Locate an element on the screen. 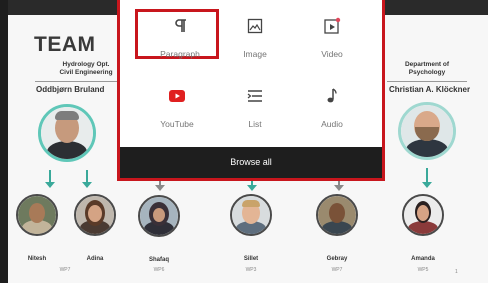  block-list-button: List is located at coordinates (255, 104).